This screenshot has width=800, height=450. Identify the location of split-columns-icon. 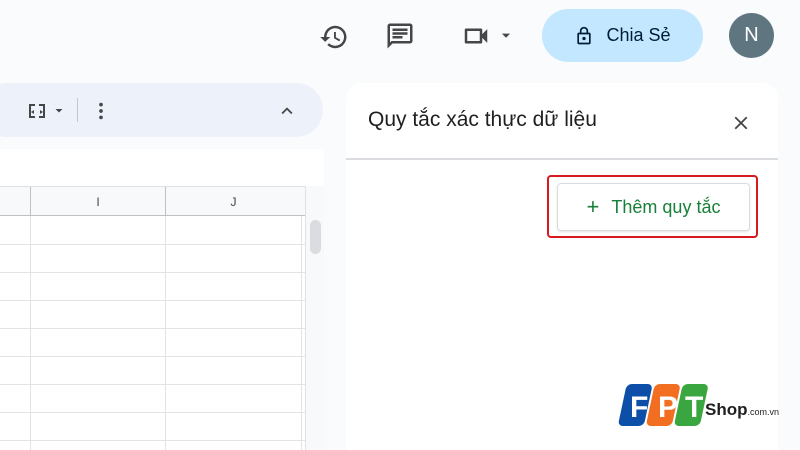
(37, 111).